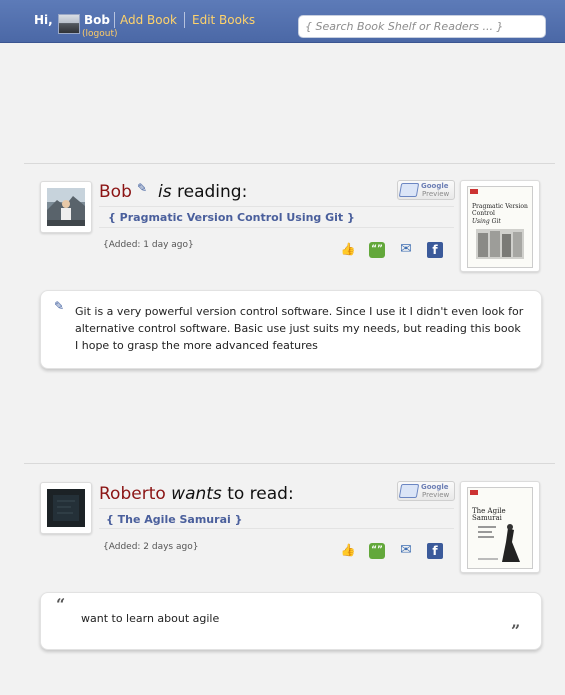 The height and width of the screenshot is (695, 565). Describe the element at coordinates (97, 20) in the screenshot. I see `username-link: Bob` at that location.